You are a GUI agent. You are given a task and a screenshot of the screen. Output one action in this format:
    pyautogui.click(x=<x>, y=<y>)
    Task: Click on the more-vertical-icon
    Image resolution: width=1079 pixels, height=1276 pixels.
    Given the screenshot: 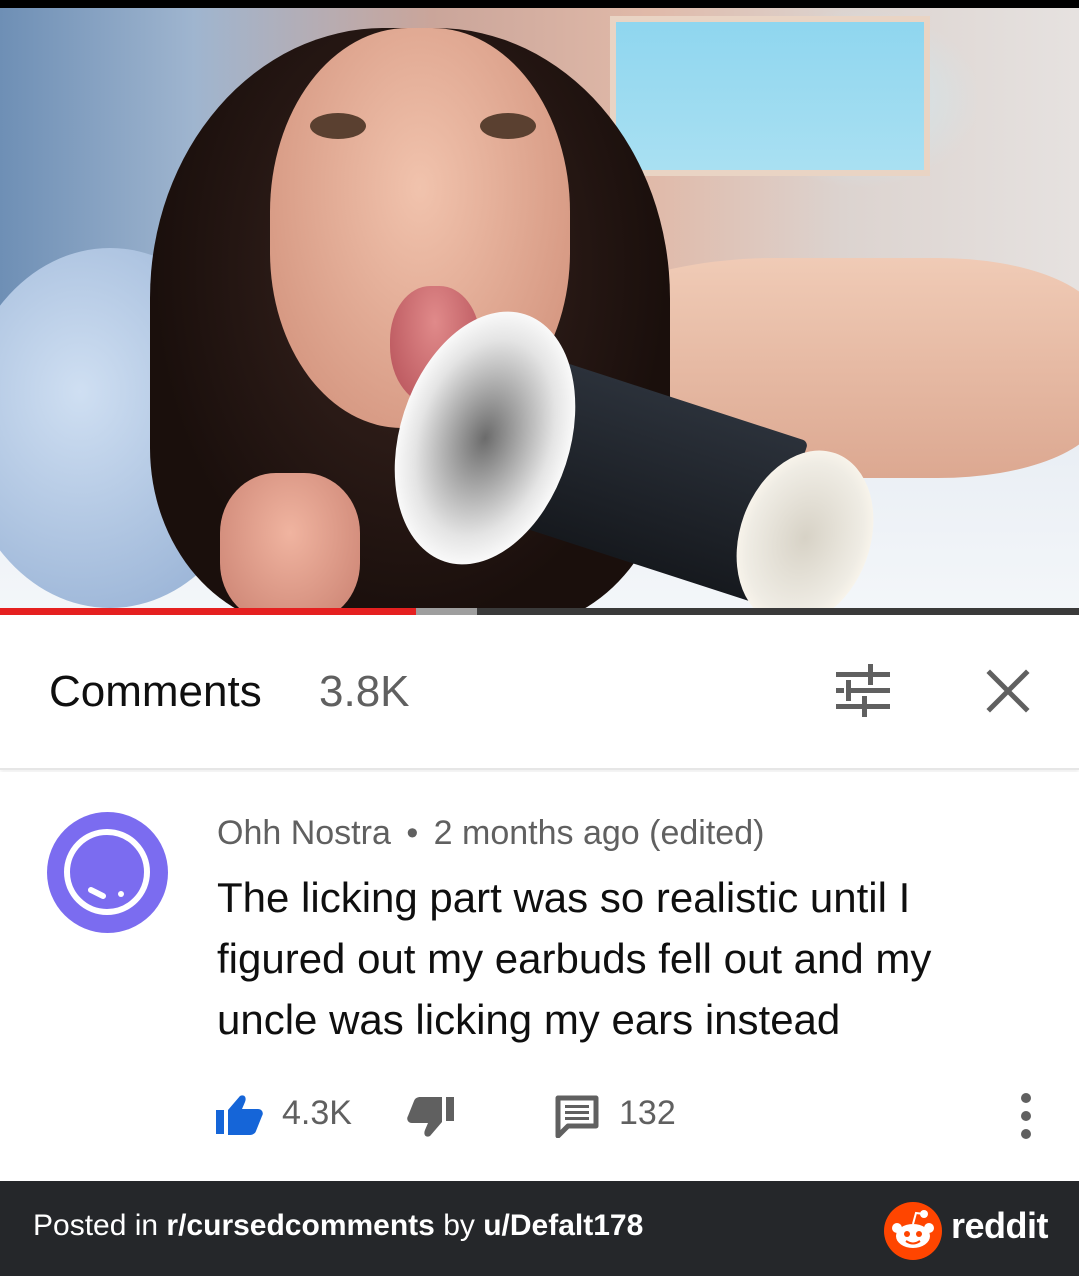 What is the action you would take?
    pyautogui.click(x=1026, y=1116)
    